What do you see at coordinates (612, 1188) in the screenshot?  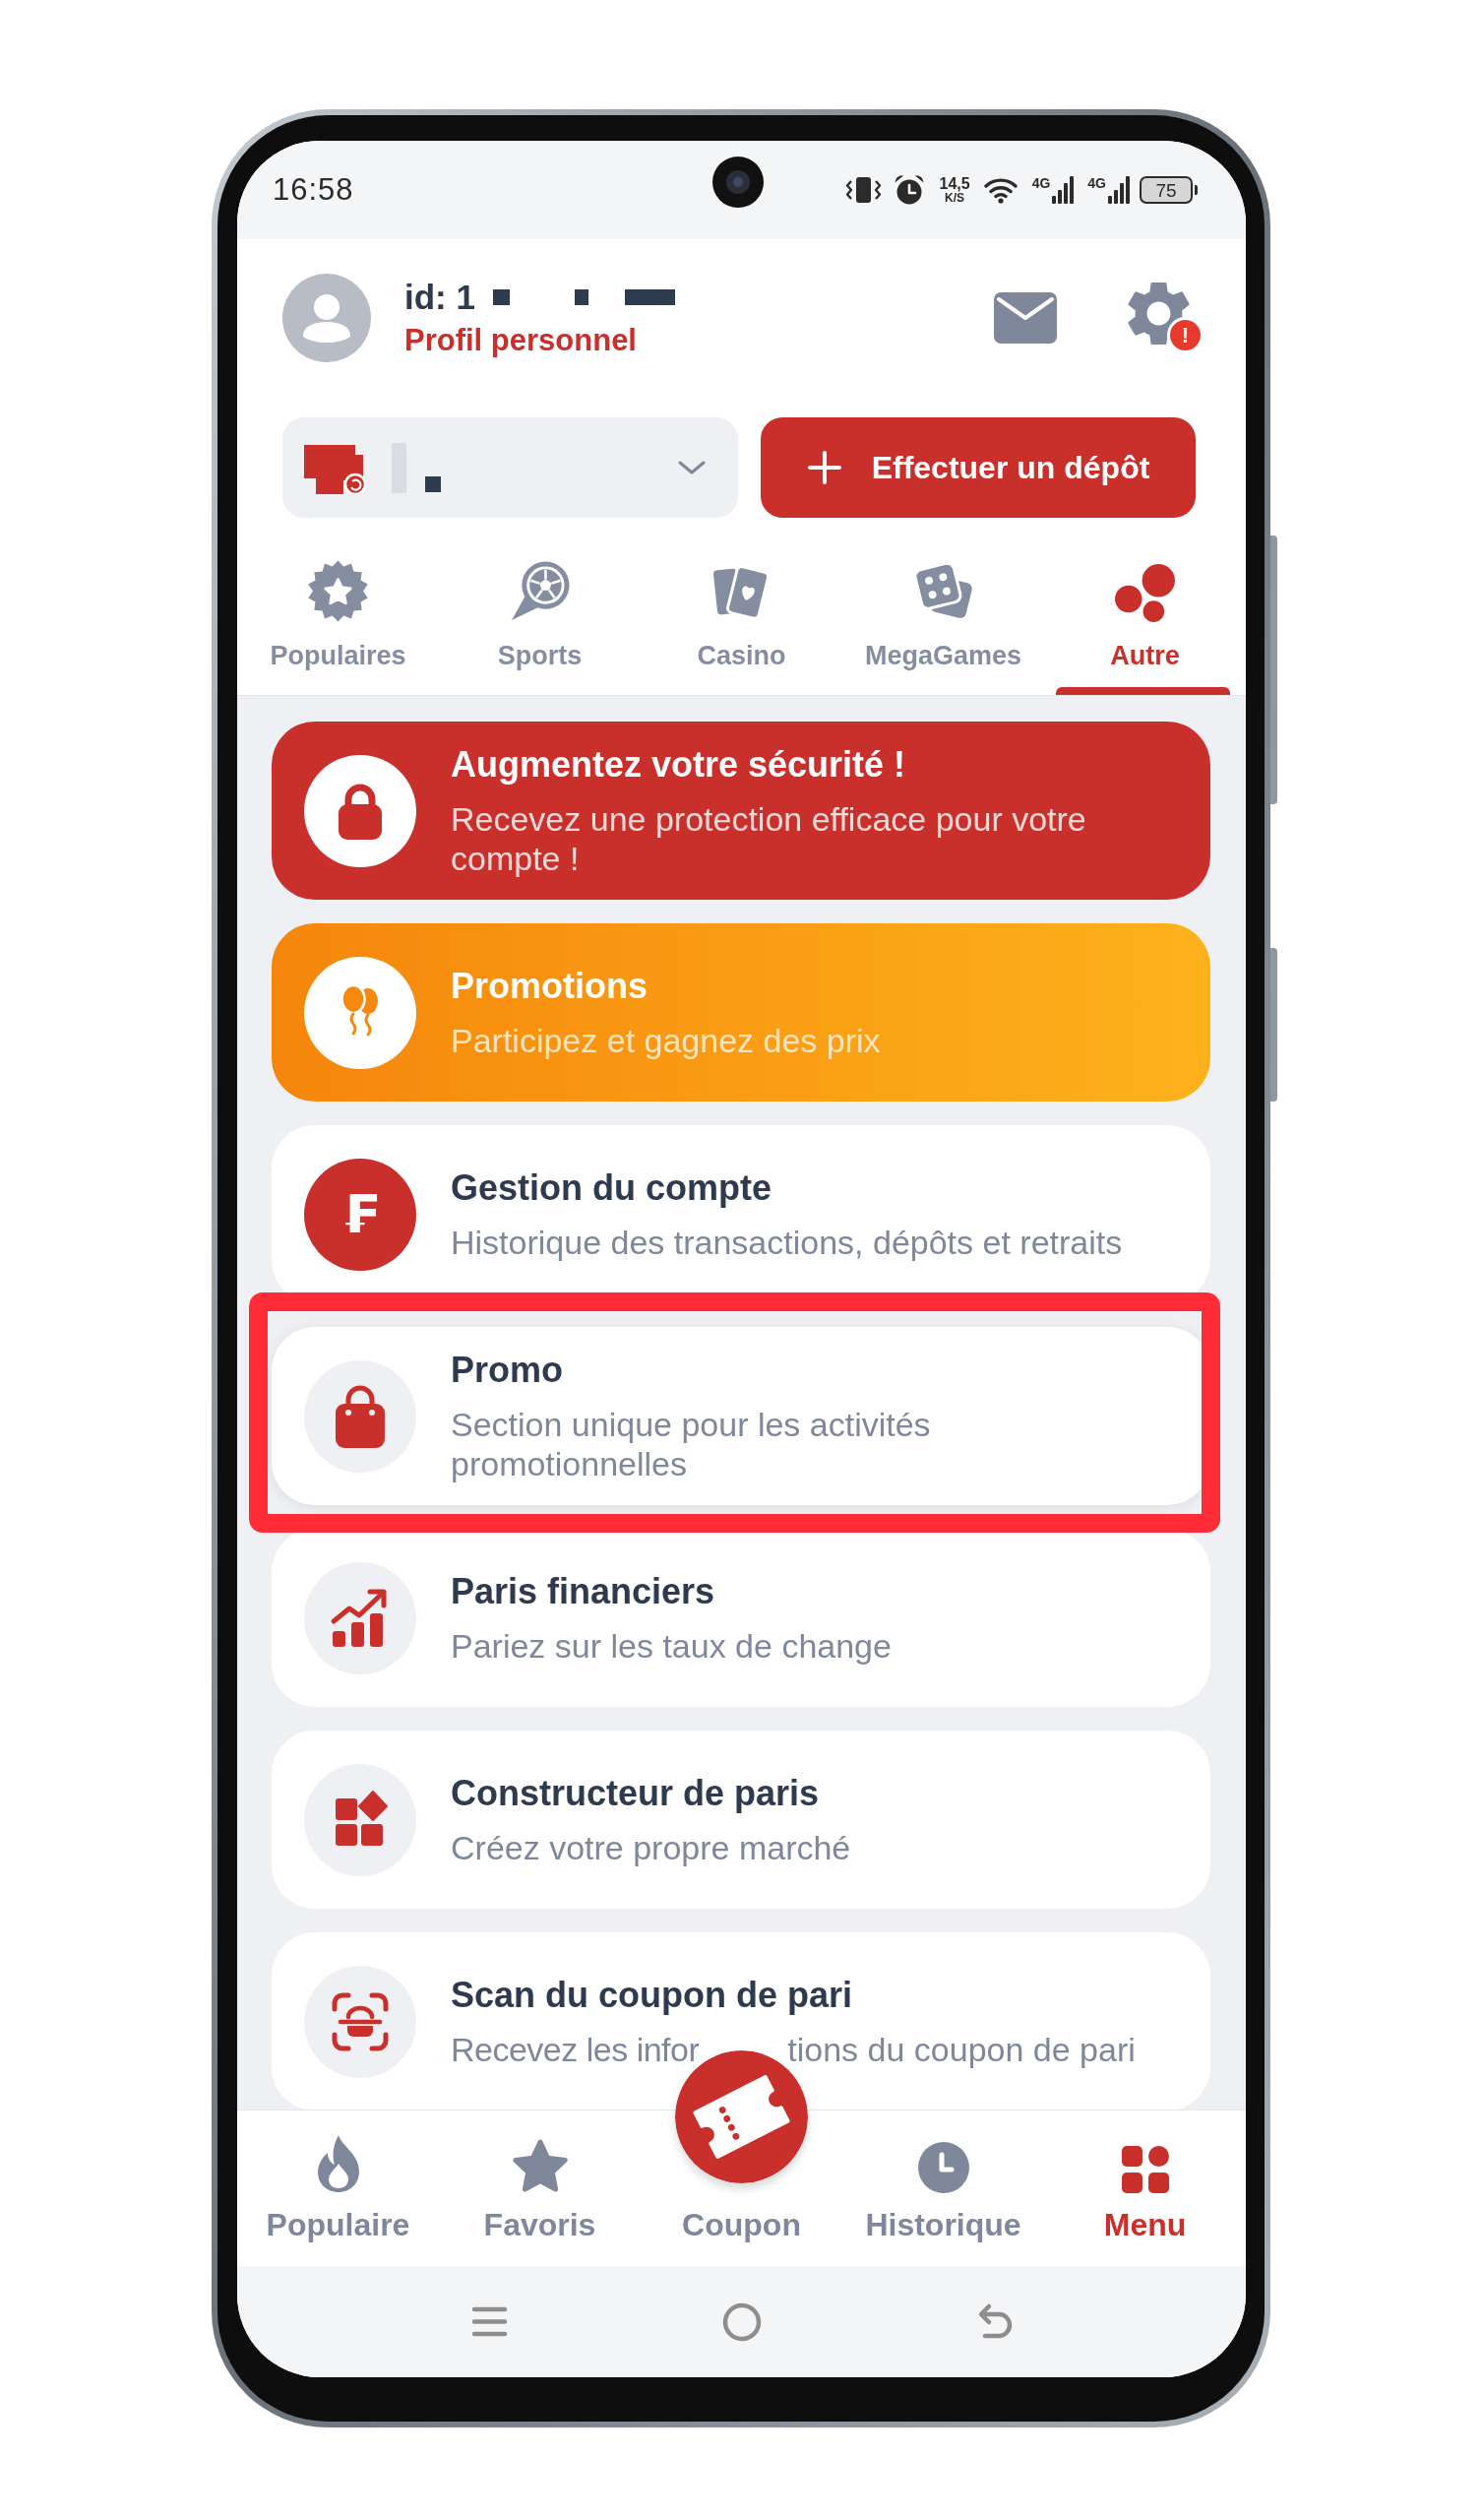 I see `card-title: Gestion du compte` at bounding box center [612, 1188].